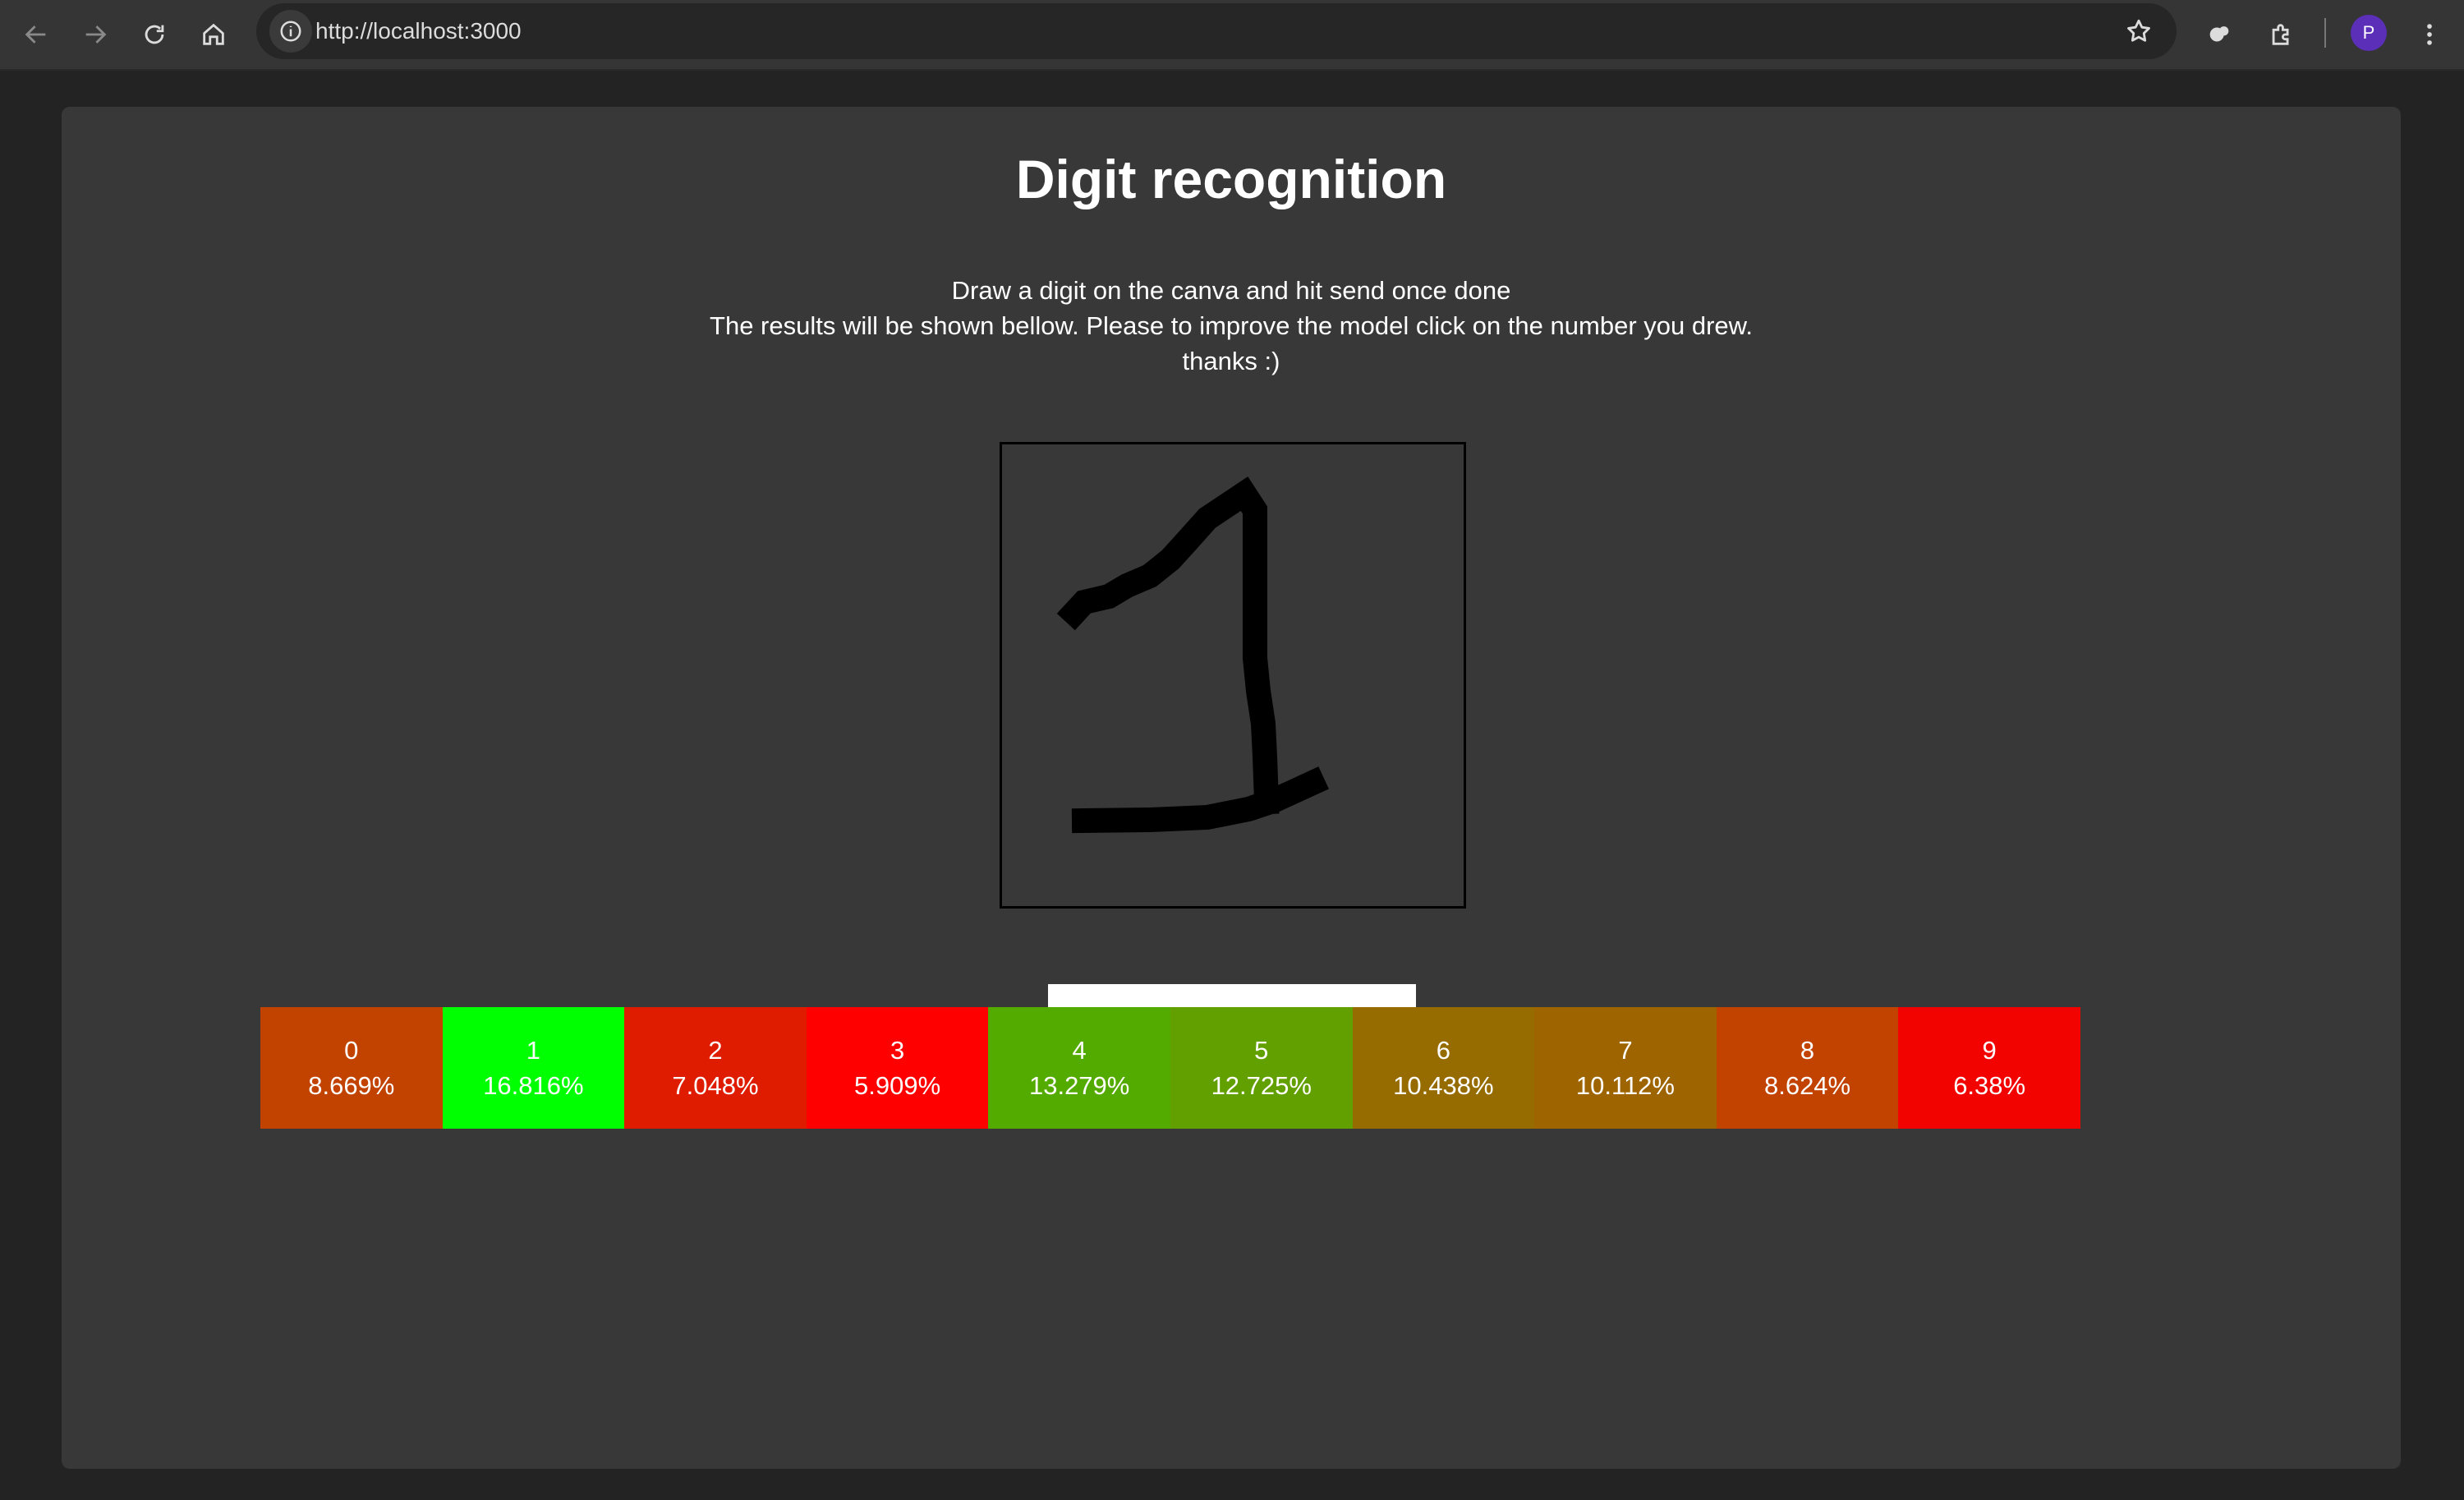  I want to click on site-info-icon, so click(290, 32).